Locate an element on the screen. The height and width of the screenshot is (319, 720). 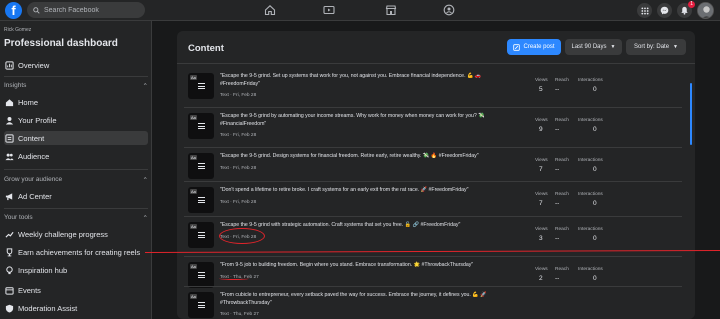
profile-icon is located at coordinates (9, 120).